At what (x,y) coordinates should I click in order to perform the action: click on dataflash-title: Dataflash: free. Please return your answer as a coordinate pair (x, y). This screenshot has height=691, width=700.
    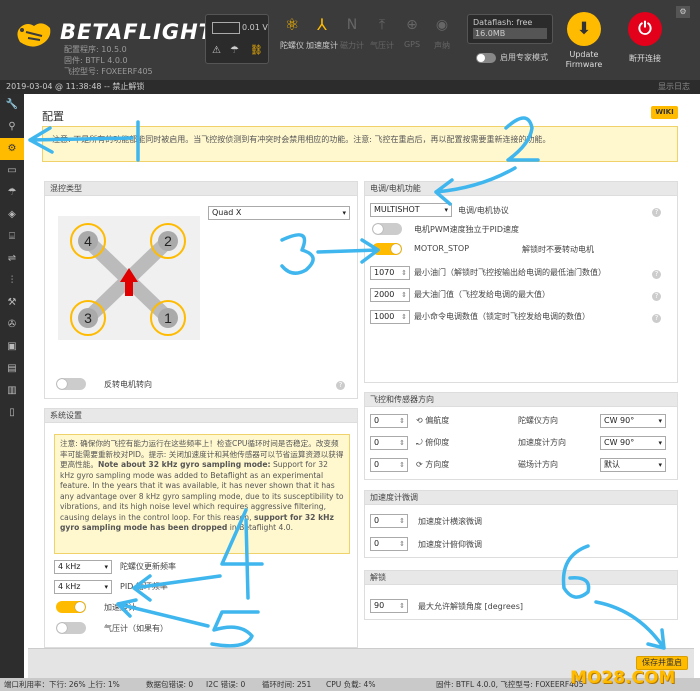
    Looking at the image, I should click on (503, 22).